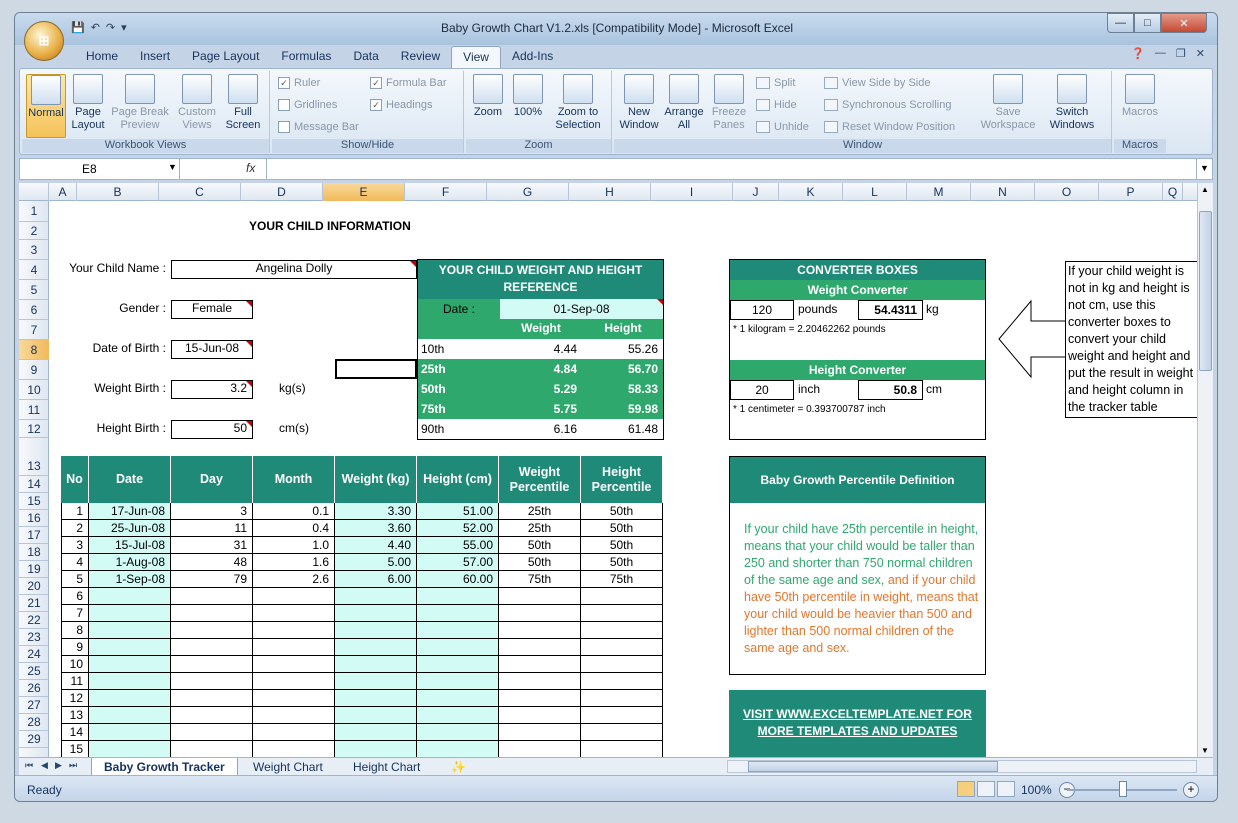 The width and height of the screenshot is (1238, 823). I want to click on tab-review: Review, so click(420, 57).